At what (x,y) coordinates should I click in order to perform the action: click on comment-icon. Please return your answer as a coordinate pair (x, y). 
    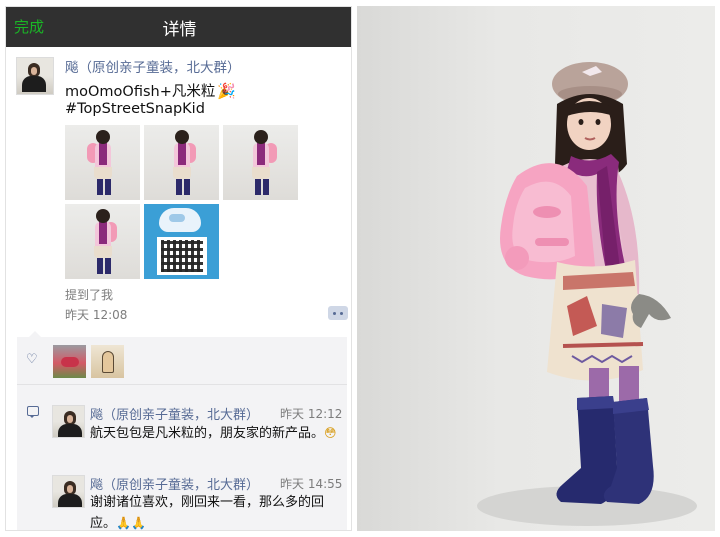
    Looking at the image, I should click on (33, 412).